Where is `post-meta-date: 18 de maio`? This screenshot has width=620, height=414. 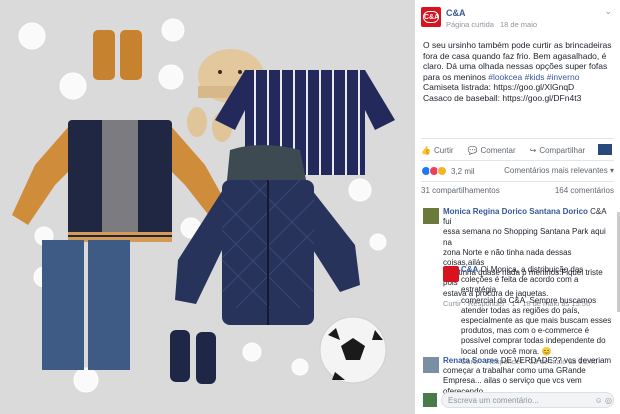
post-meta-date: 18 de maio is located at coordinates (518, 24).